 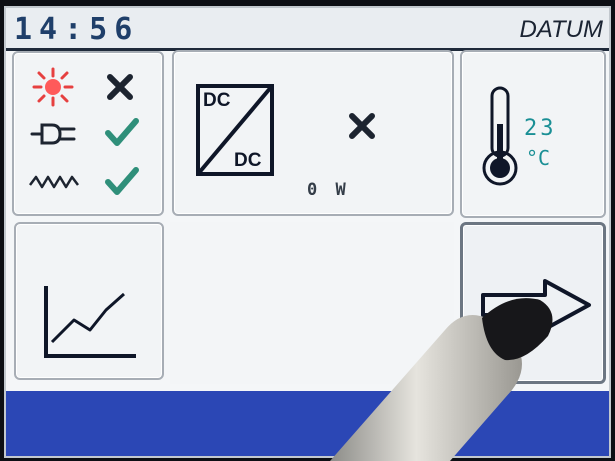 What do you see at coordinates (53, 134) in the screenshot?
I see `power-plug-icon` at bounding box center [53, 134].